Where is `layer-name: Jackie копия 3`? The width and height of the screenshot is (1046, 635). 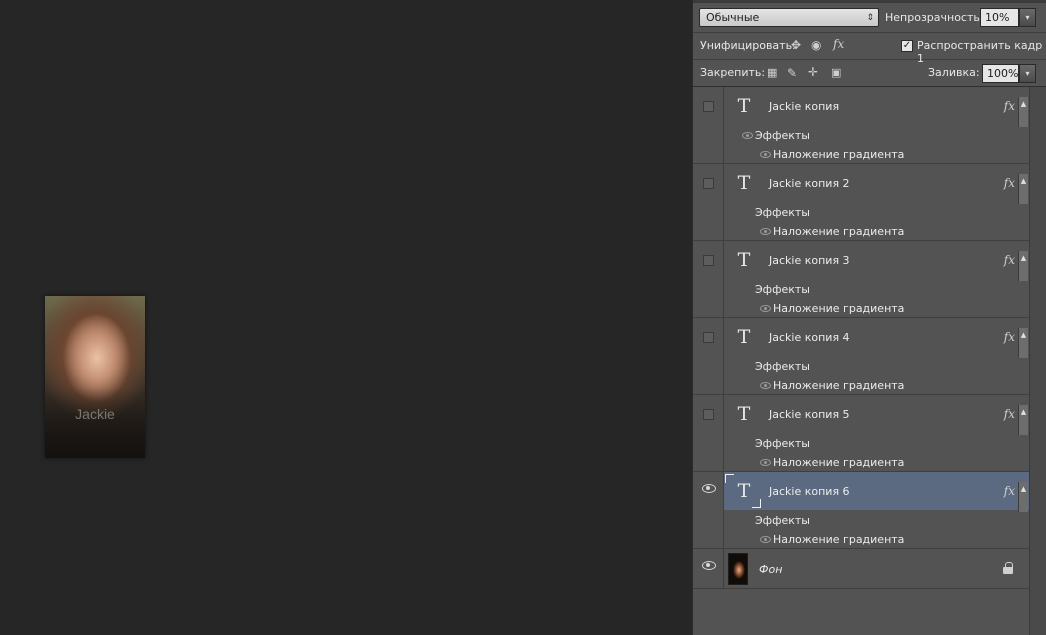
layer-name: Jackie копия 3 is located at coordinates (809, 260).